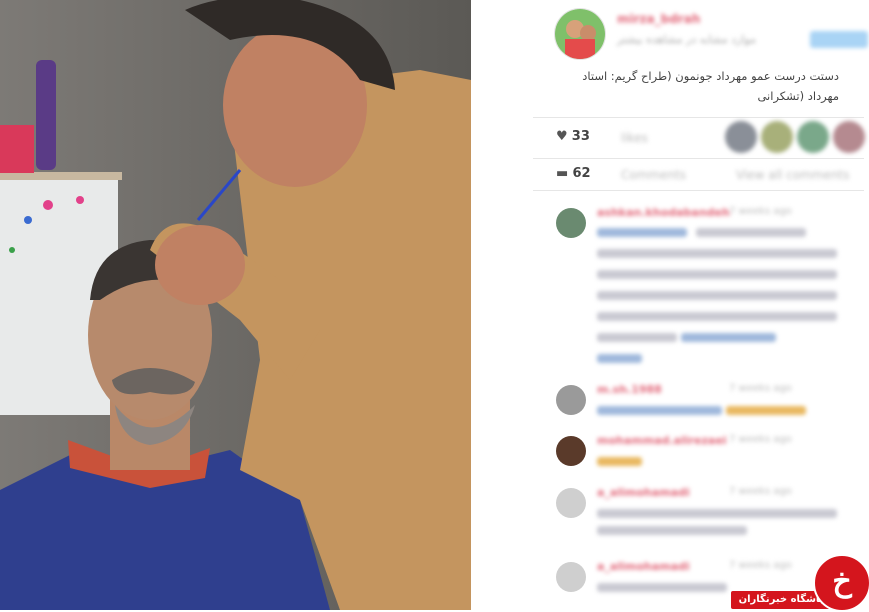 The width and height of the screenshot is (869, 612). Describe the element at coordinates (663, 212) in the screenshot. I see `comment-username: ashkan.khodabandeh` at that location.